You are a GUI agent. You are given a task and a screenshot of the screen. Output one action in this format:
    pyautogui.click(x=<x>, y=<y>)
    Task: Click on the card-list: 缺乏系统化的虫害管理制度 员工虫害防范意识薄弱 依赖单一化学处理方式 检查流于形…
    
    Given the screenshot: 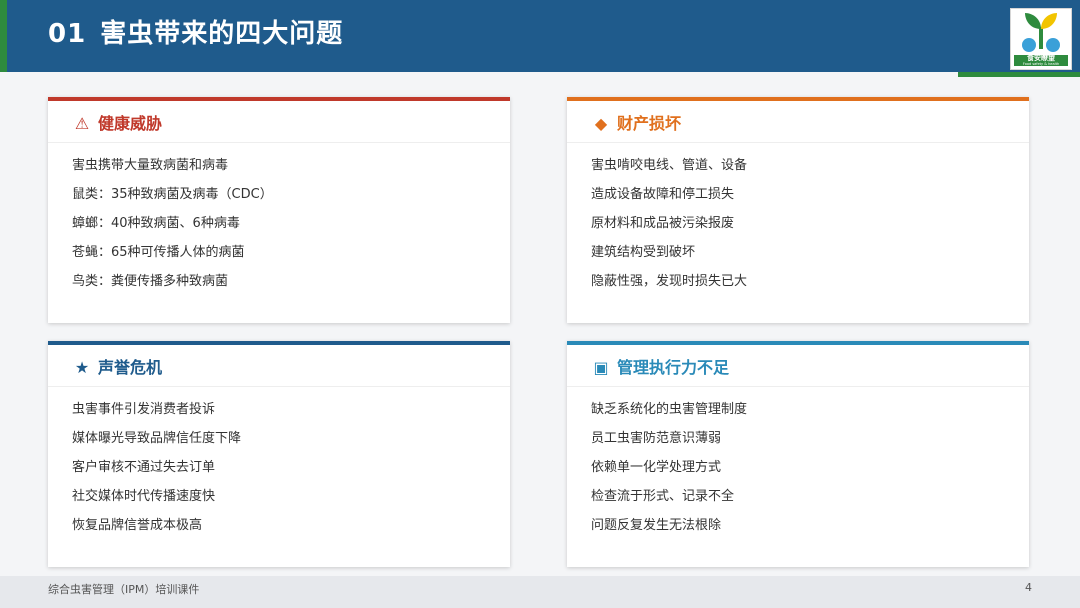 What is the action you would take?
    pyautogui.click(x=669, y=467)
    